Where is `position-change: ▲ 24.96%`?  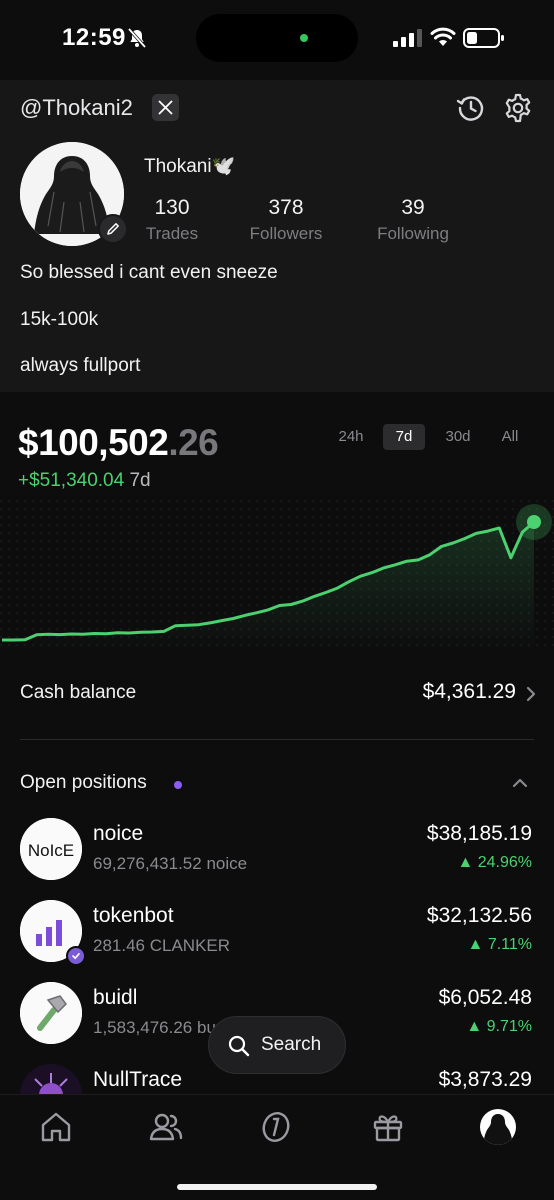 position-change: ▲ 24.96% is located at coordinates (494, 862).